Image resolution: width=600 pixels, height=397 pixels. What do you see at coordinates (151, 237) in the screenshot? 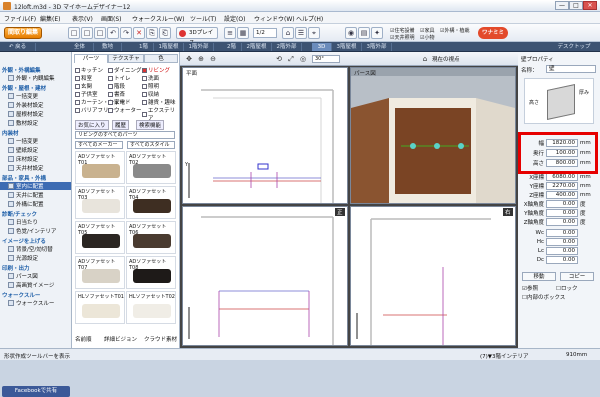
I see `part-thumbnail: ADソファセットT06` at bounding box center [151, 237].